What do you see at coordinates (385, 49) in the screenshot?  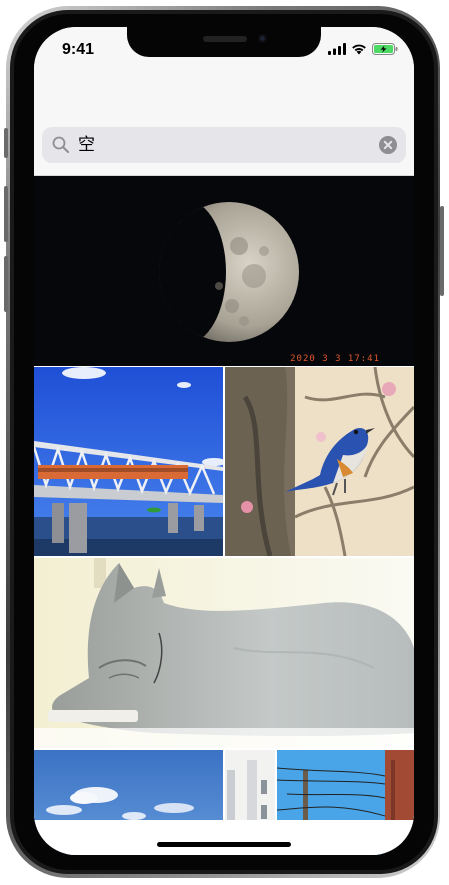 I see `battery-charging-icon` at bounding box center [385, 49].